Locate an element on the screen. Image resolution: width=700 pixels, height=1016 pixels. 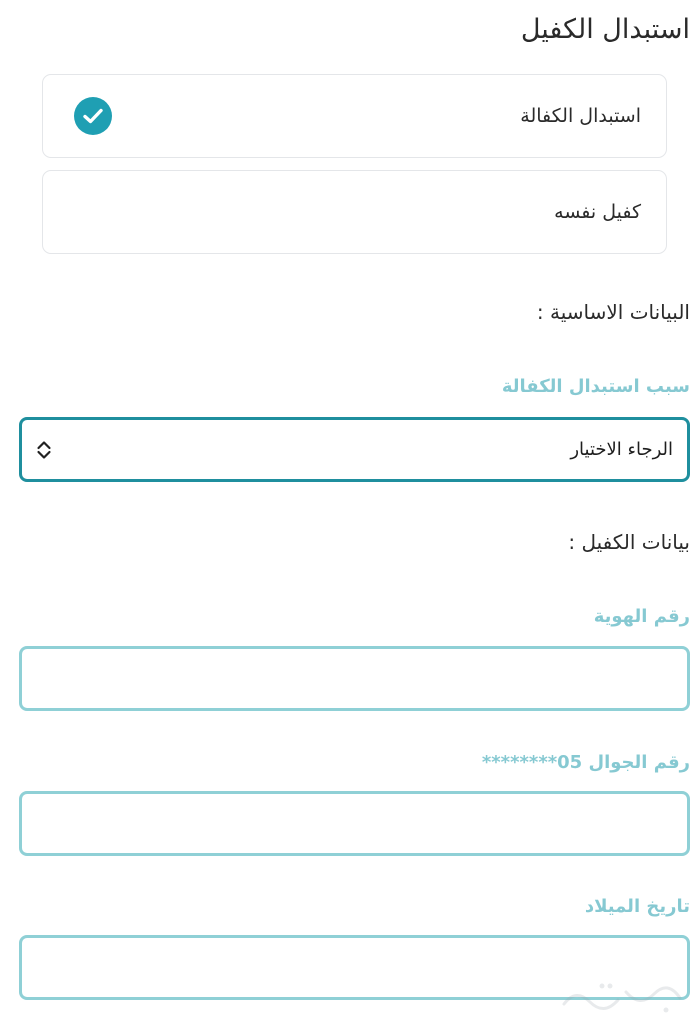
basic-info-heading: البيانات الاساسية : is located at coordinates (613, 312).